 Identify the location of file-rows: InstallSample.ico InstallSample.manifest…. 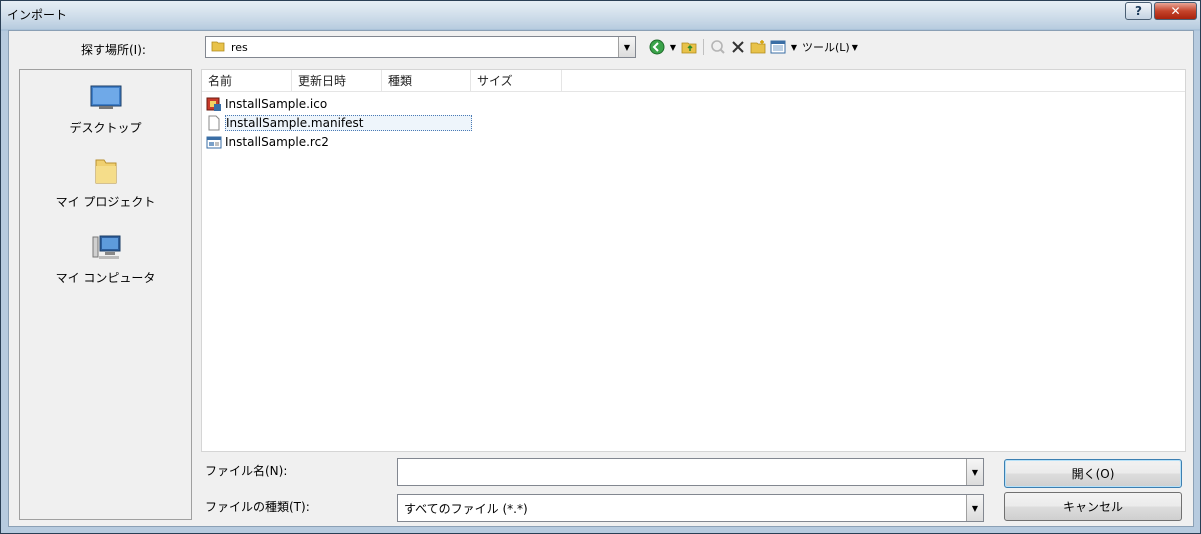
(339, 122).